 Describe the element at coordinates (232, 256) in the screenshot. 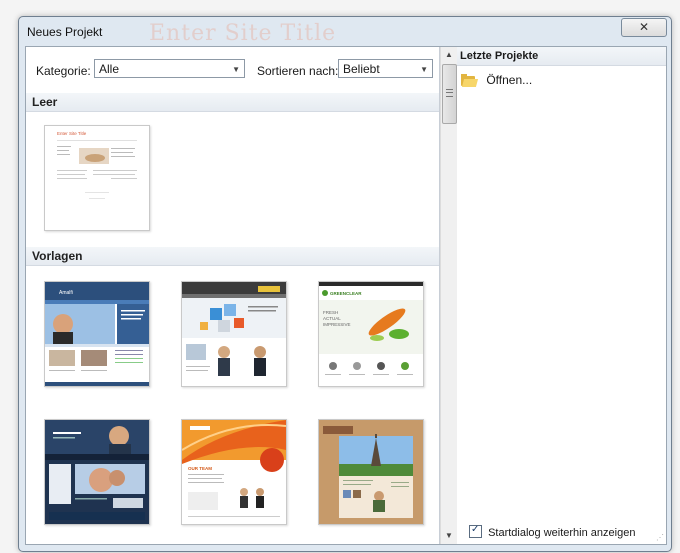

I see `section-templates-header: Vorlagen` at that location.